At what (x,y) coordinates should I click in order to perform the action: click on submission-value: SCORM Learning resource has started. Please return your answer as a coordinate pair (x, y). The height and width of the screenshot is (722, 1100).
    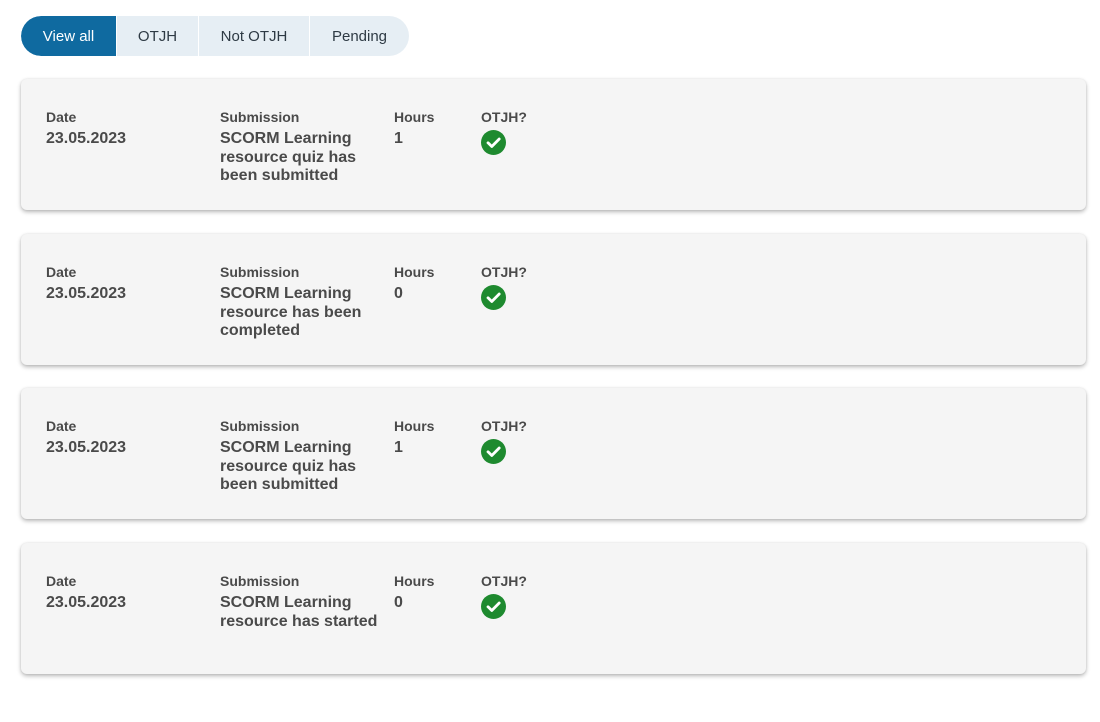
    Looking at the image, I should click on (300, 612).